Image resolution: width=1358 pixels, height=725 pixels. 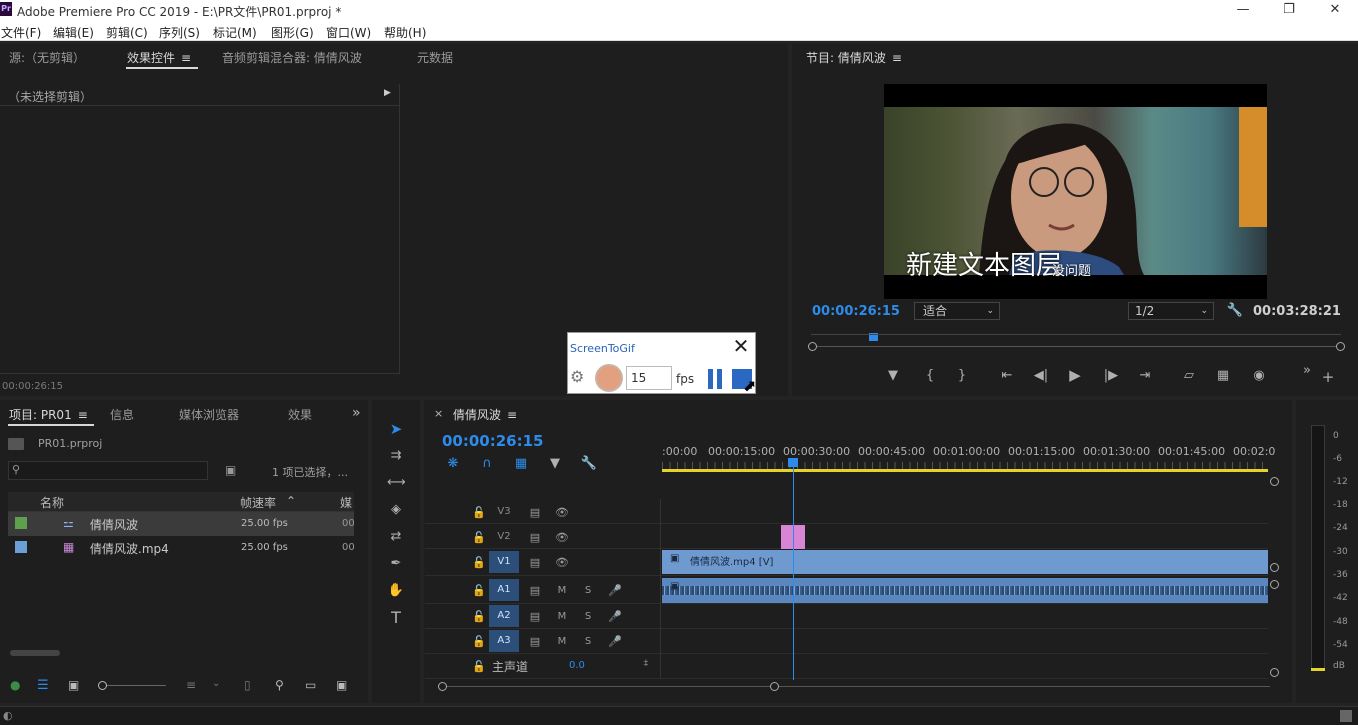 I want to click on tab-metadata: 元数据, so click(x=435, y=57).